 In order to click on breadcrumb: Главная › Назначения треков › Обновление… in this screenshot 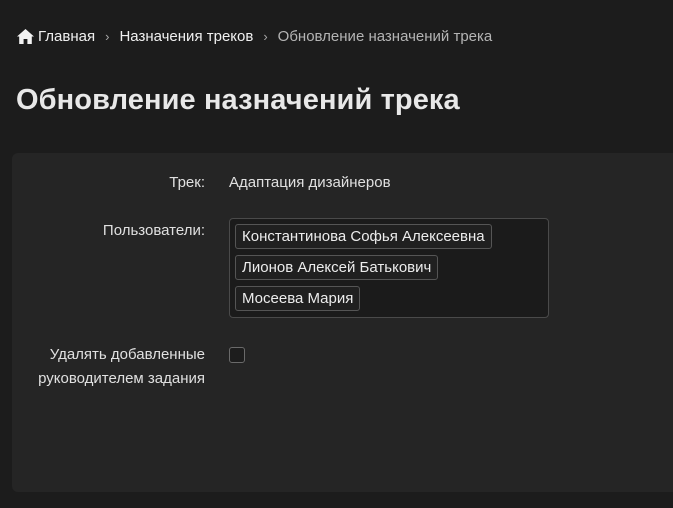, I will do `click(254, 36)`.